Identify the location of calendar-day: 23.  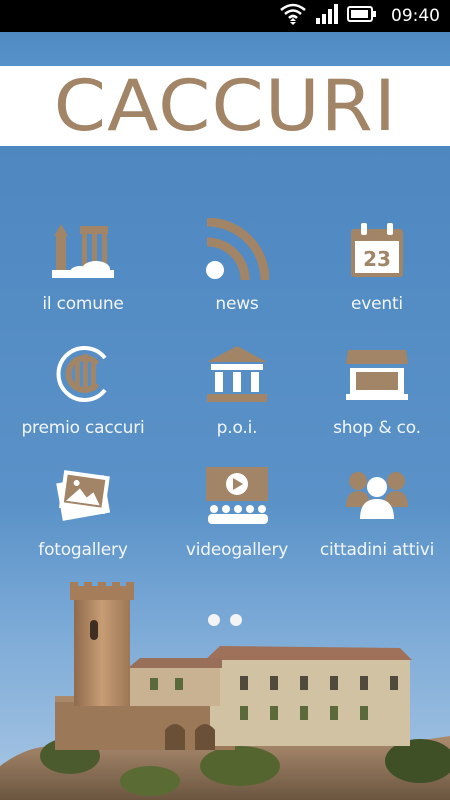
(377, 259).